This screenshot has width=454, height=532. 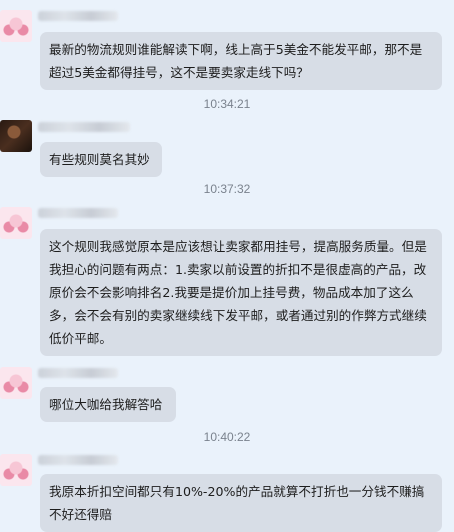 I want to click on timestamp: 10:34:21, so click(x=227, y=104).